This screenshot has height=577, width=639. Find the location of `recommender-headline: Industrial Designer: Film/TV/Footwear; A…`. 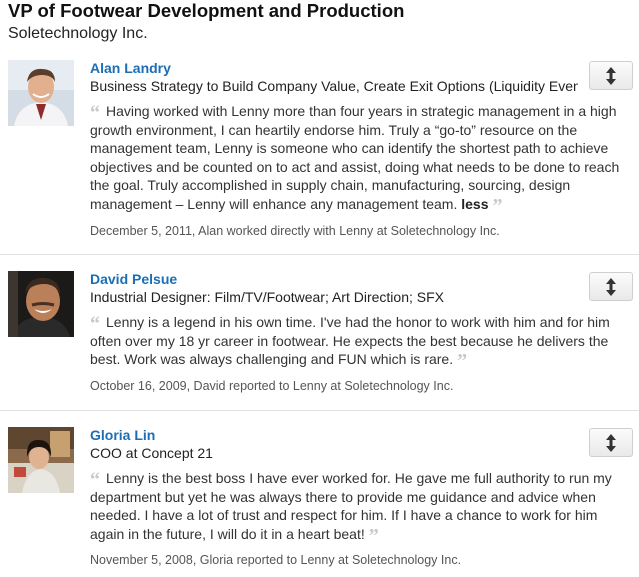

recommender-headline: Industrial Designer: Film/TV/Footwear; A… is located at coordinates (267, 297).